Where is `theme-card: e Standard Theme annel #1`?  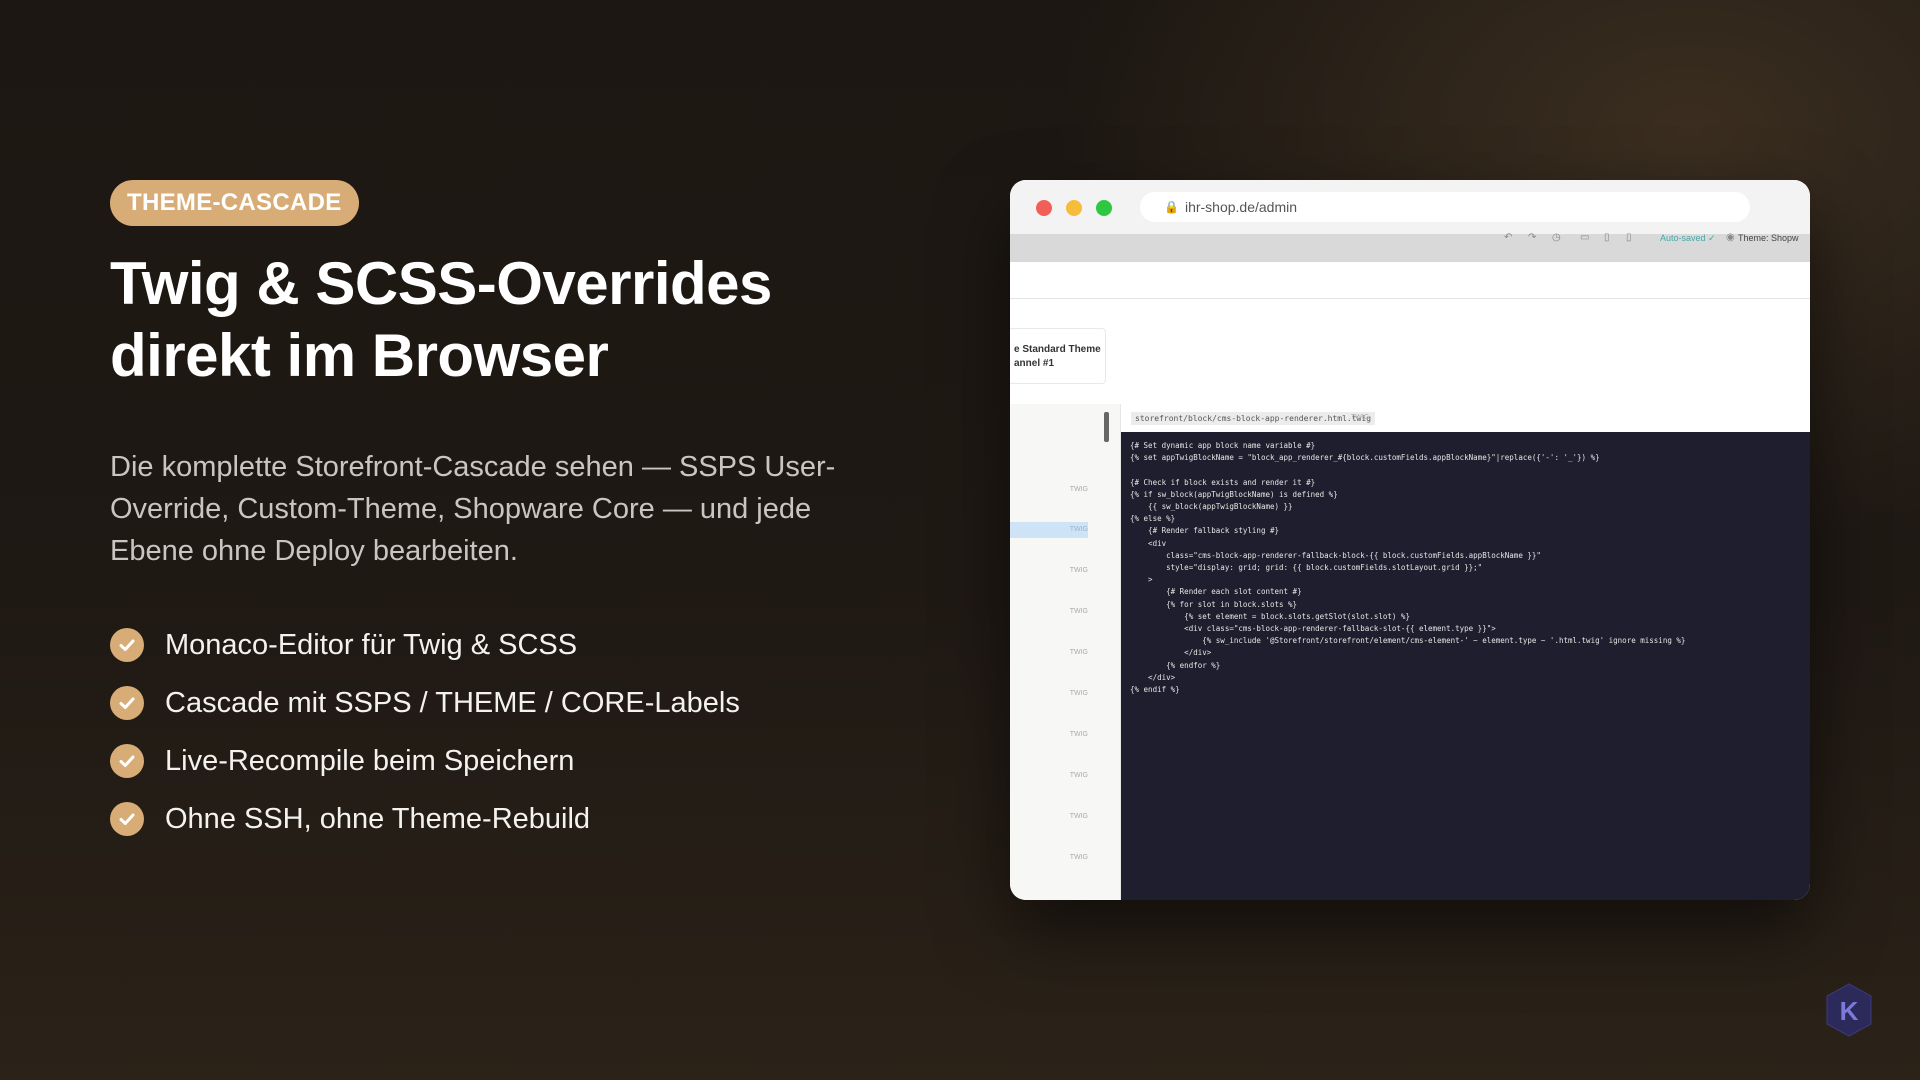 theme-card: e Standard Theme annel #1 is located at coordinates (1058, 356).